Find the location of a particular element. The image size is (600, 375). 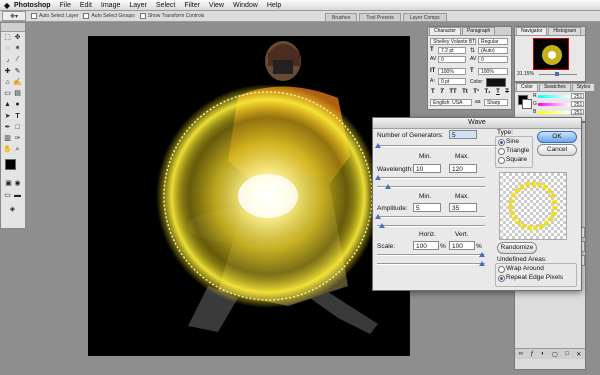

type-square-radio is located at coordinates (501, 160).